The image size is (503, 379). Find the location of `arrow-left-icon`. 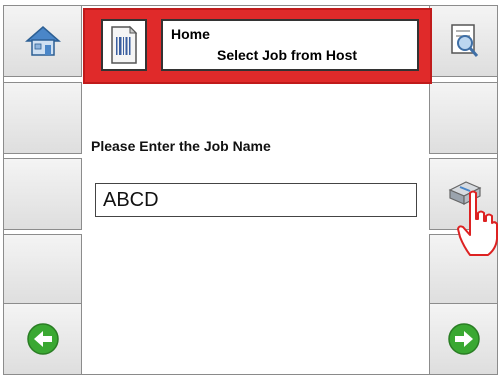

arrow-left-icon is located at coordinates (42, 339).